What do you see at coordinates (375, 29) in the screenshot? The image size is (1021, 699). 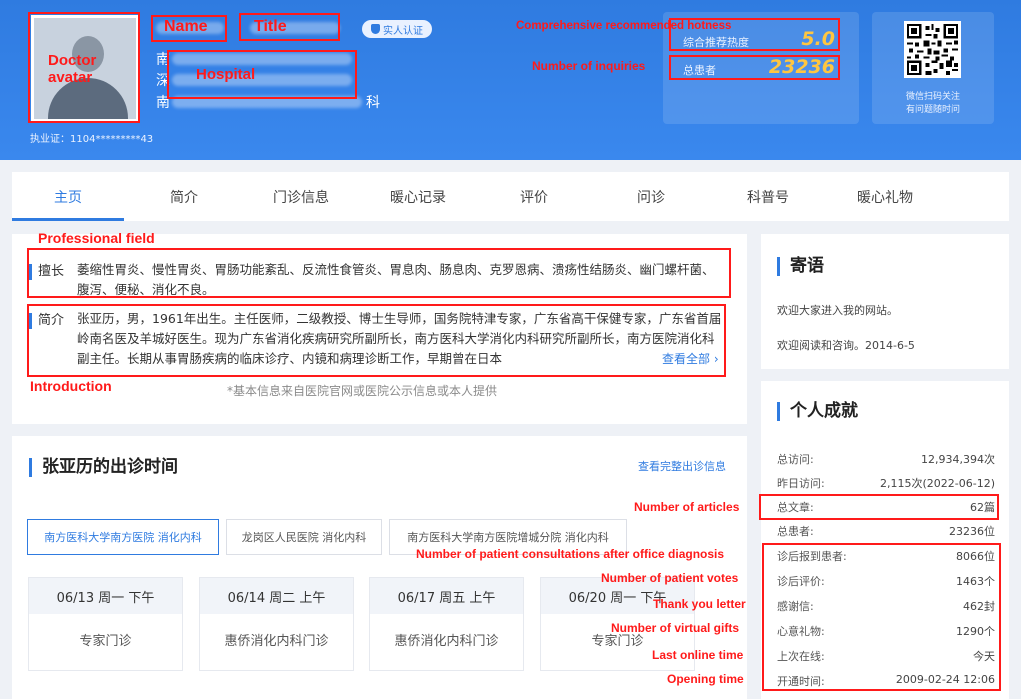 I see `shield-icon` at bounding box center [375, 29].